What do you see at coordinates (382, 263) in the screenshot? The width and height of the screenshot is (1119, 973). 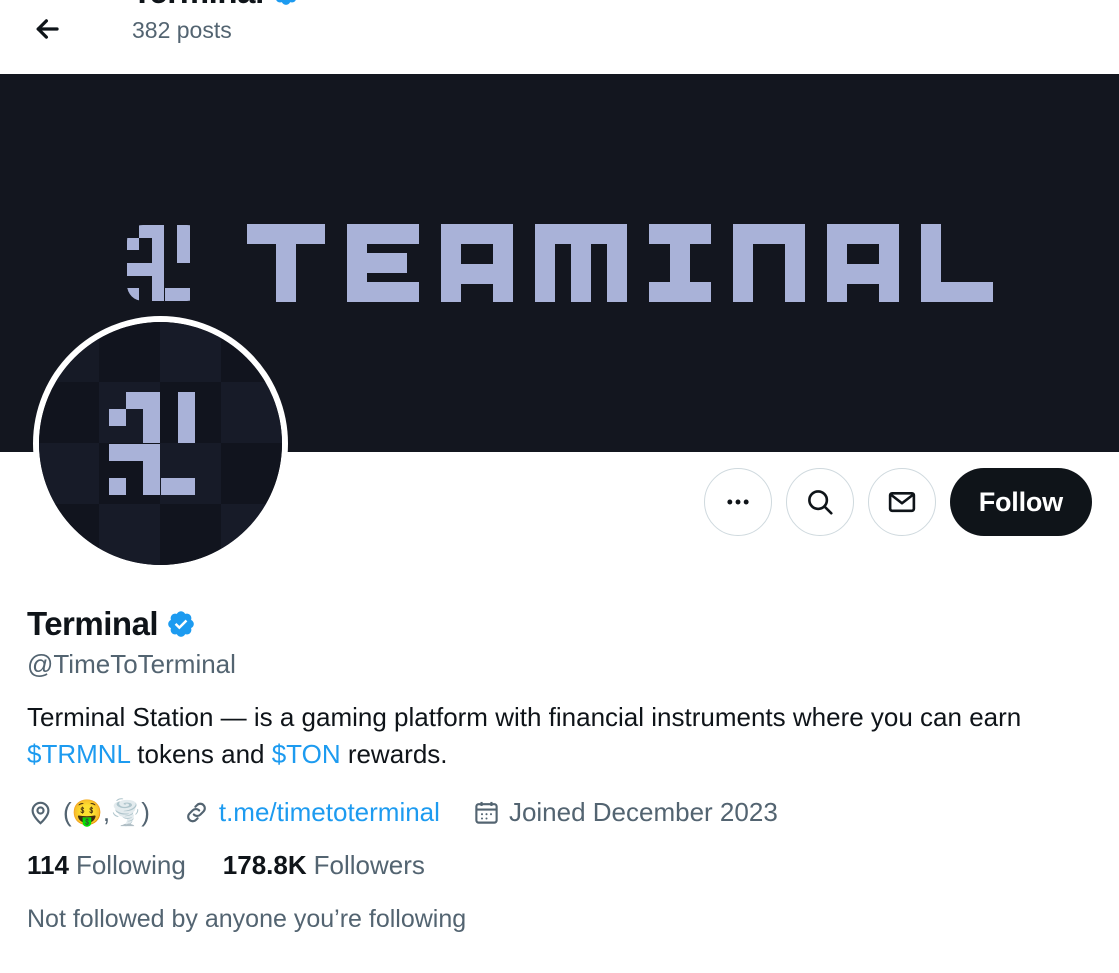 I see `wordmark-letter-E` at bounding box center [382, 263].